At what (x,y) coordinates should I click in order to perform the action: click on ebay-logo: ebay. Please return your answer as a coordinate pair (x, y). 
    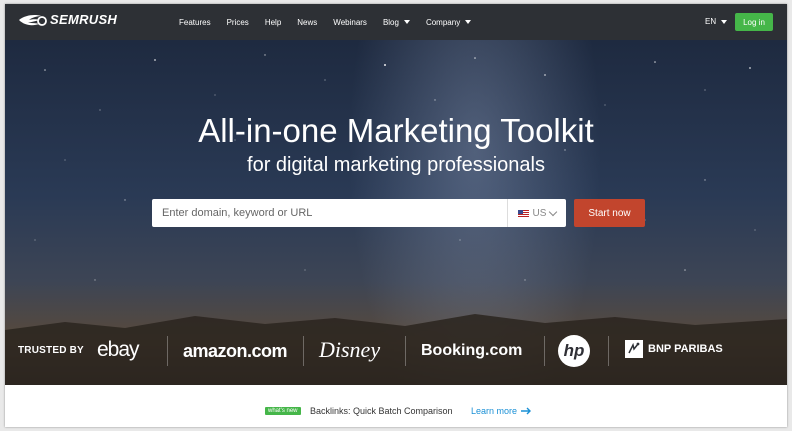
    Looking at the image, I should click on (118, 349).